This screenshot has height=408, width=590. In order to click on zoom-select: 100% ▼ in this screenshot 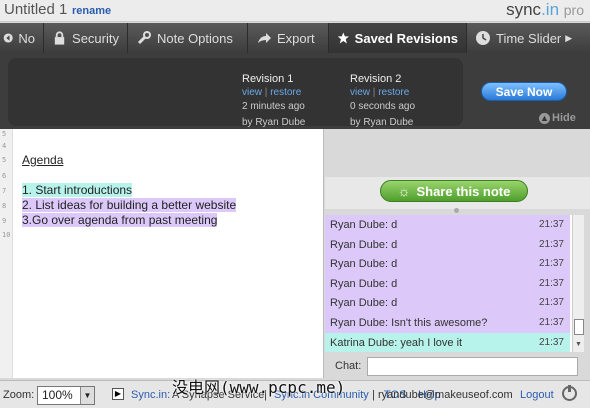, I will do `click(66, 395)`.